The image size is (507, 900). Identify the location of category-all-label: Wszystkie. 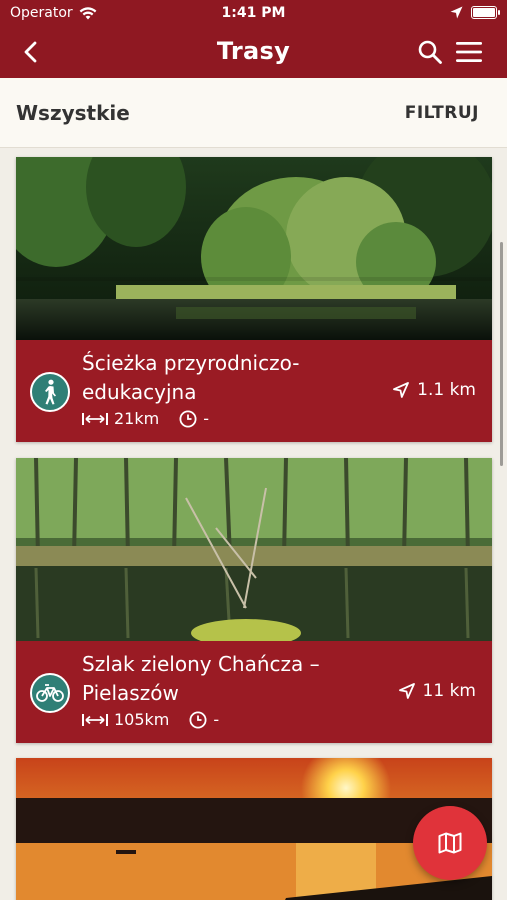
(73, 113).